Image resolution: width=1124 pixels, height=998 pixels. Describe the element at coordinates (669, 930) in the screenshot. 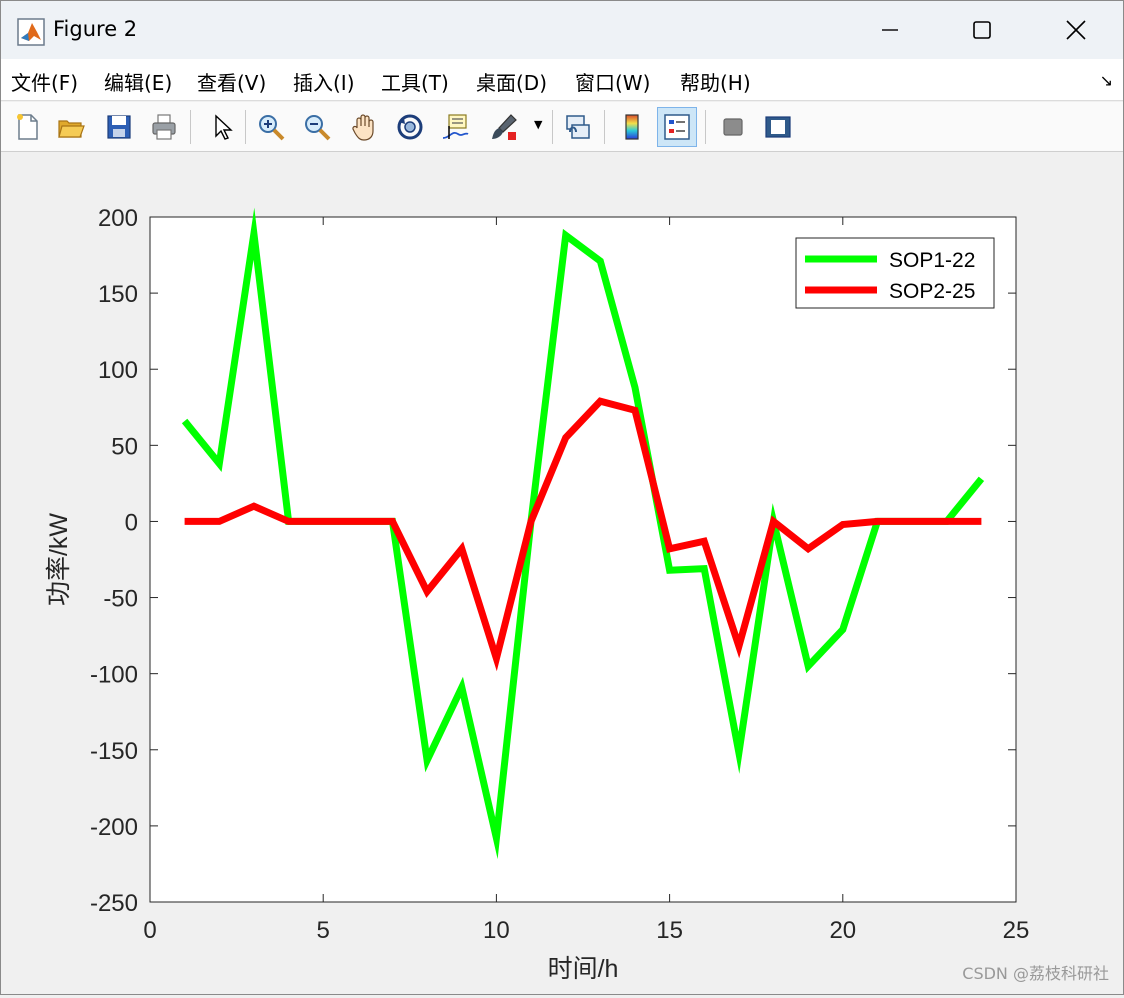

I see `x-tick-label: 15` at that location.